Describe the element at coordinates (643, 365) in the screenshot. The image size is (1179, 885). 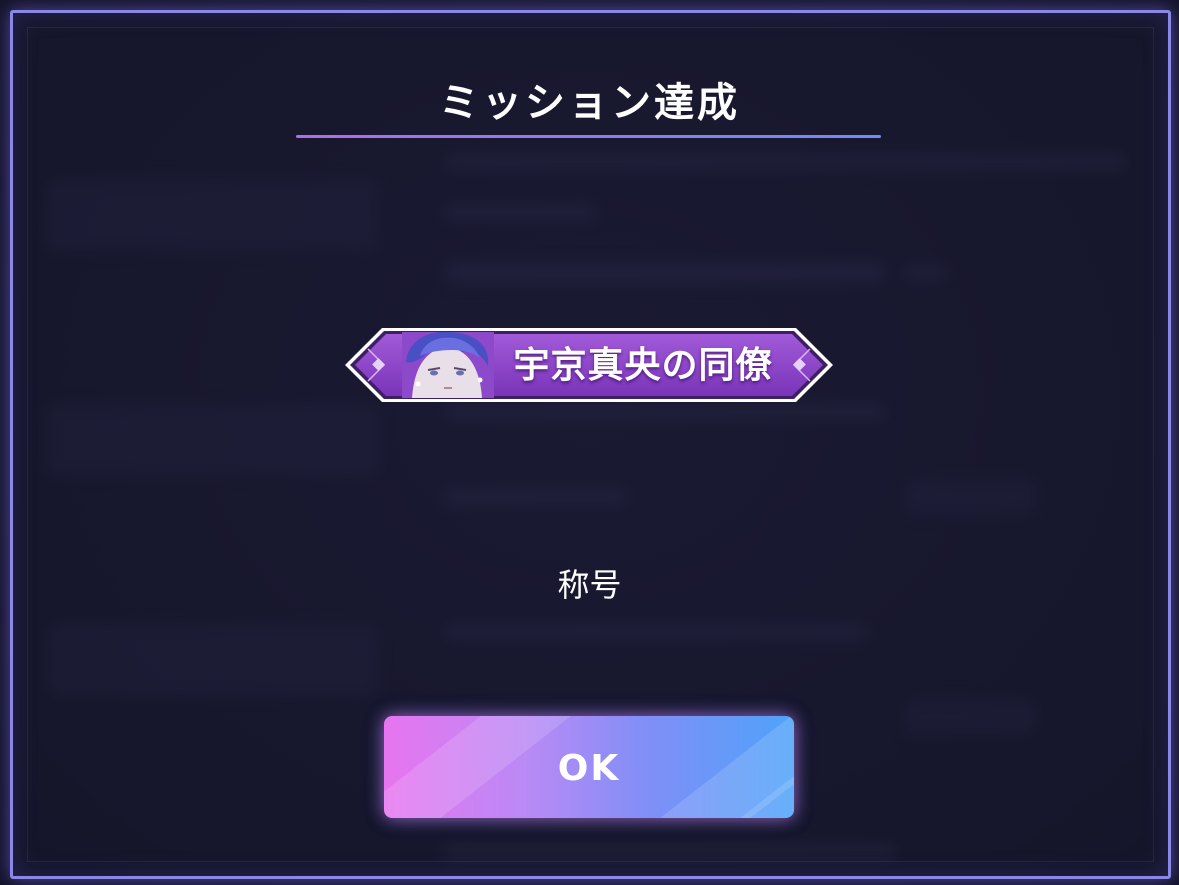
I see `badge-title-text: 宇京真央の同僚` at that location.